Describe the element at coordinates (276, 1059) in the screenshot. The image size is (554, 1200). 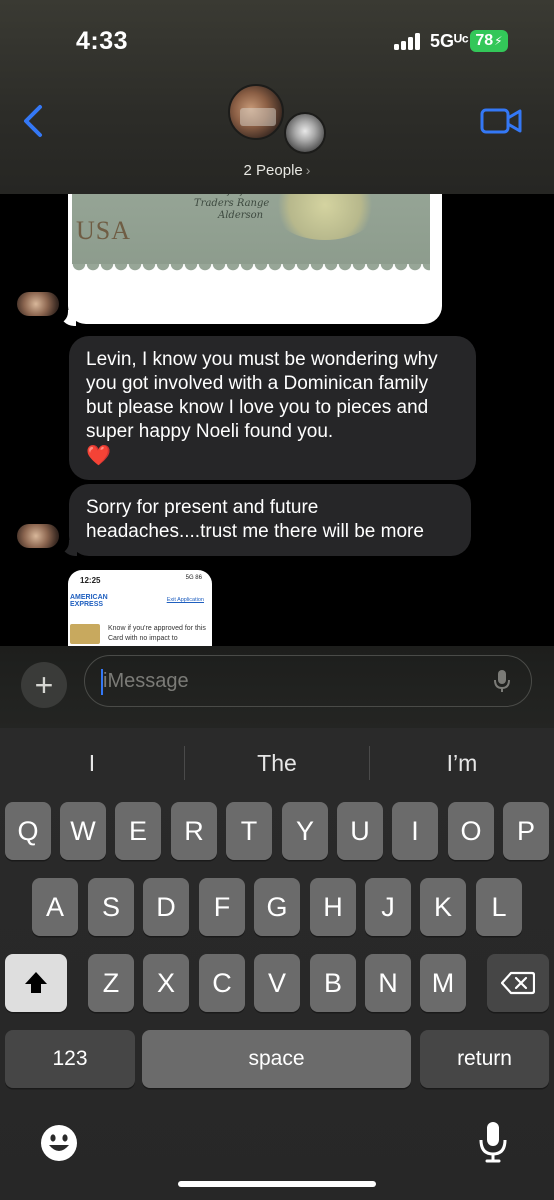
I see `space-key: space` at that location.